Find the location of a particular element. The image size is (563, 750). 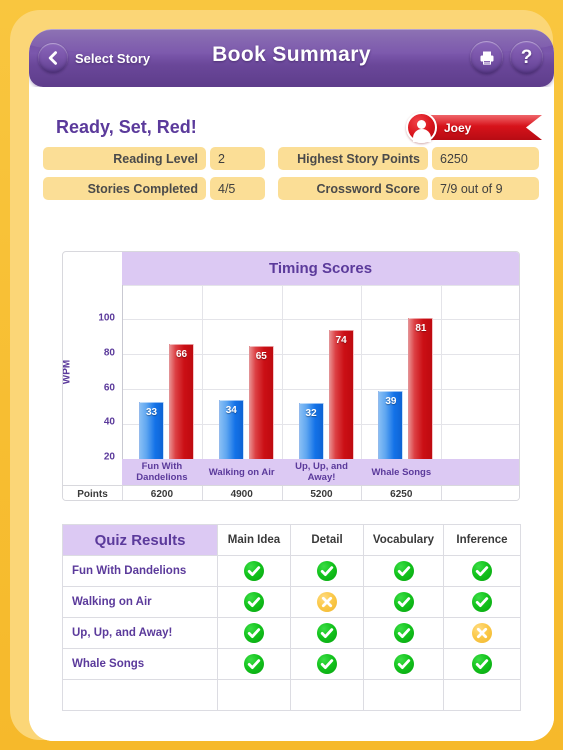

chart-bar-group: 32 74 is located at coordinates (322, 372).